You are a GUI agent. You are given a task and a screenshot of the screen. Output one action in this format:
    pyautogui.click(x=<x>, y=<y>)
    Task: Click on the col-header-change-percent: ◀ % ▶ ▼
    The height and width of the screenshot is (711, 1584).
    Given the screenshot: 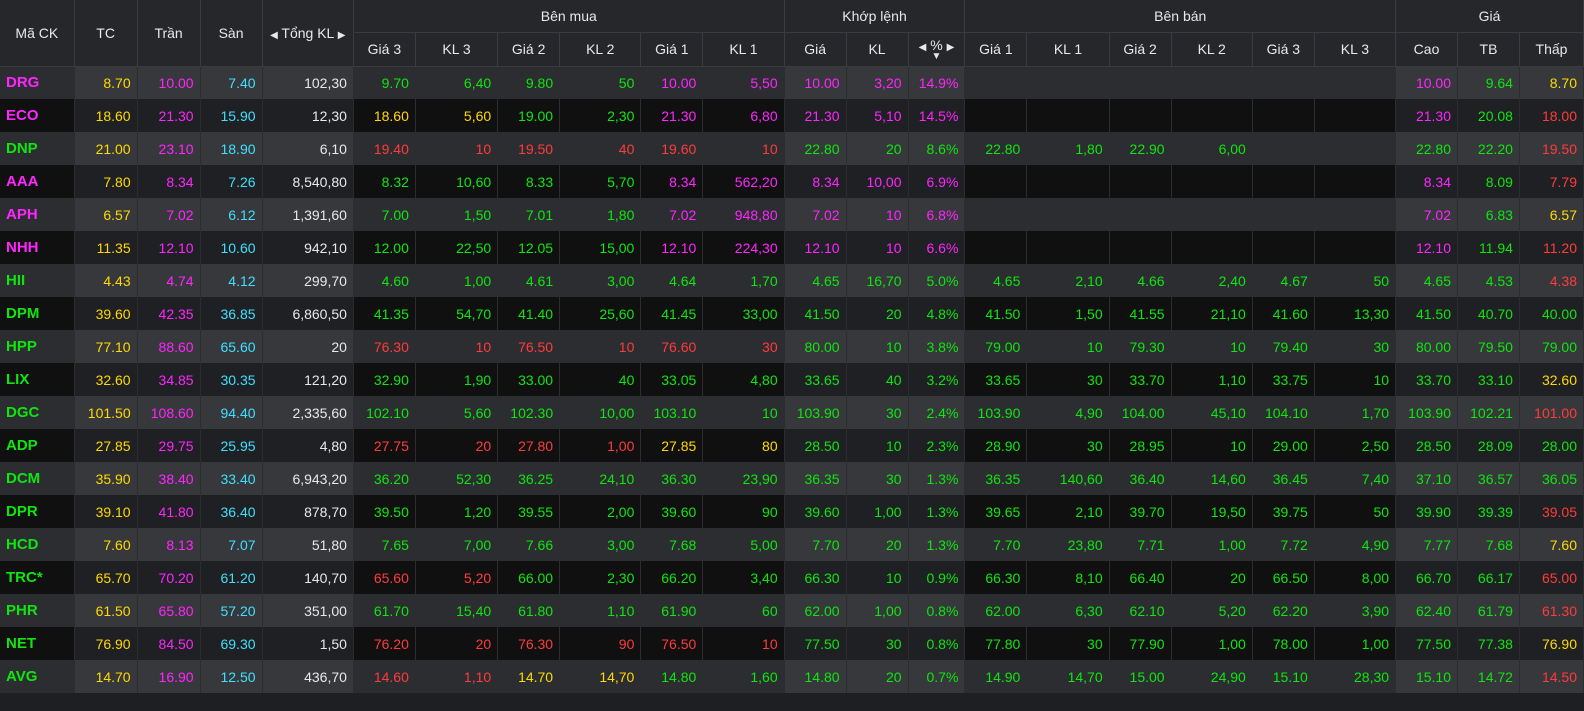 What is the action you would take?
    pyautogui.click(x=937, y=49)
    